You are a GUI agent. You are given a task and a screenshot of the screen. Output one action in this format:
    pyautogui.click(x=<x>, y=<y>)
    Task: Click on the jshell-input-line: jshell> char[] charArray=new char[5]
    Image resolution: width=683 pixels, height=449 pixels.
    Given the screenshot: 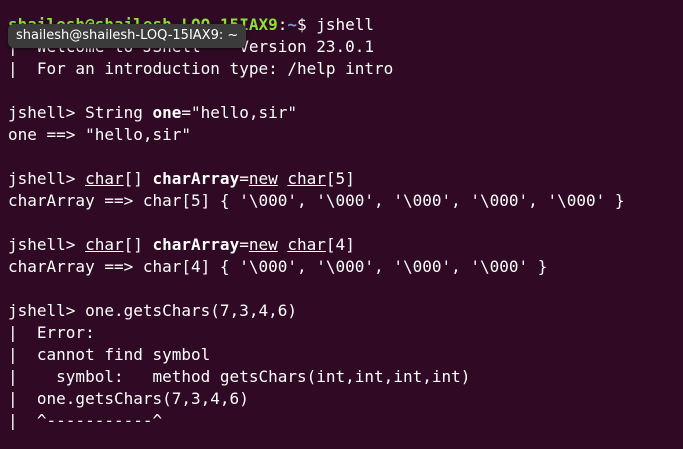 What is the action you would take?
    pyautogui.click(x=345, y=179)
    